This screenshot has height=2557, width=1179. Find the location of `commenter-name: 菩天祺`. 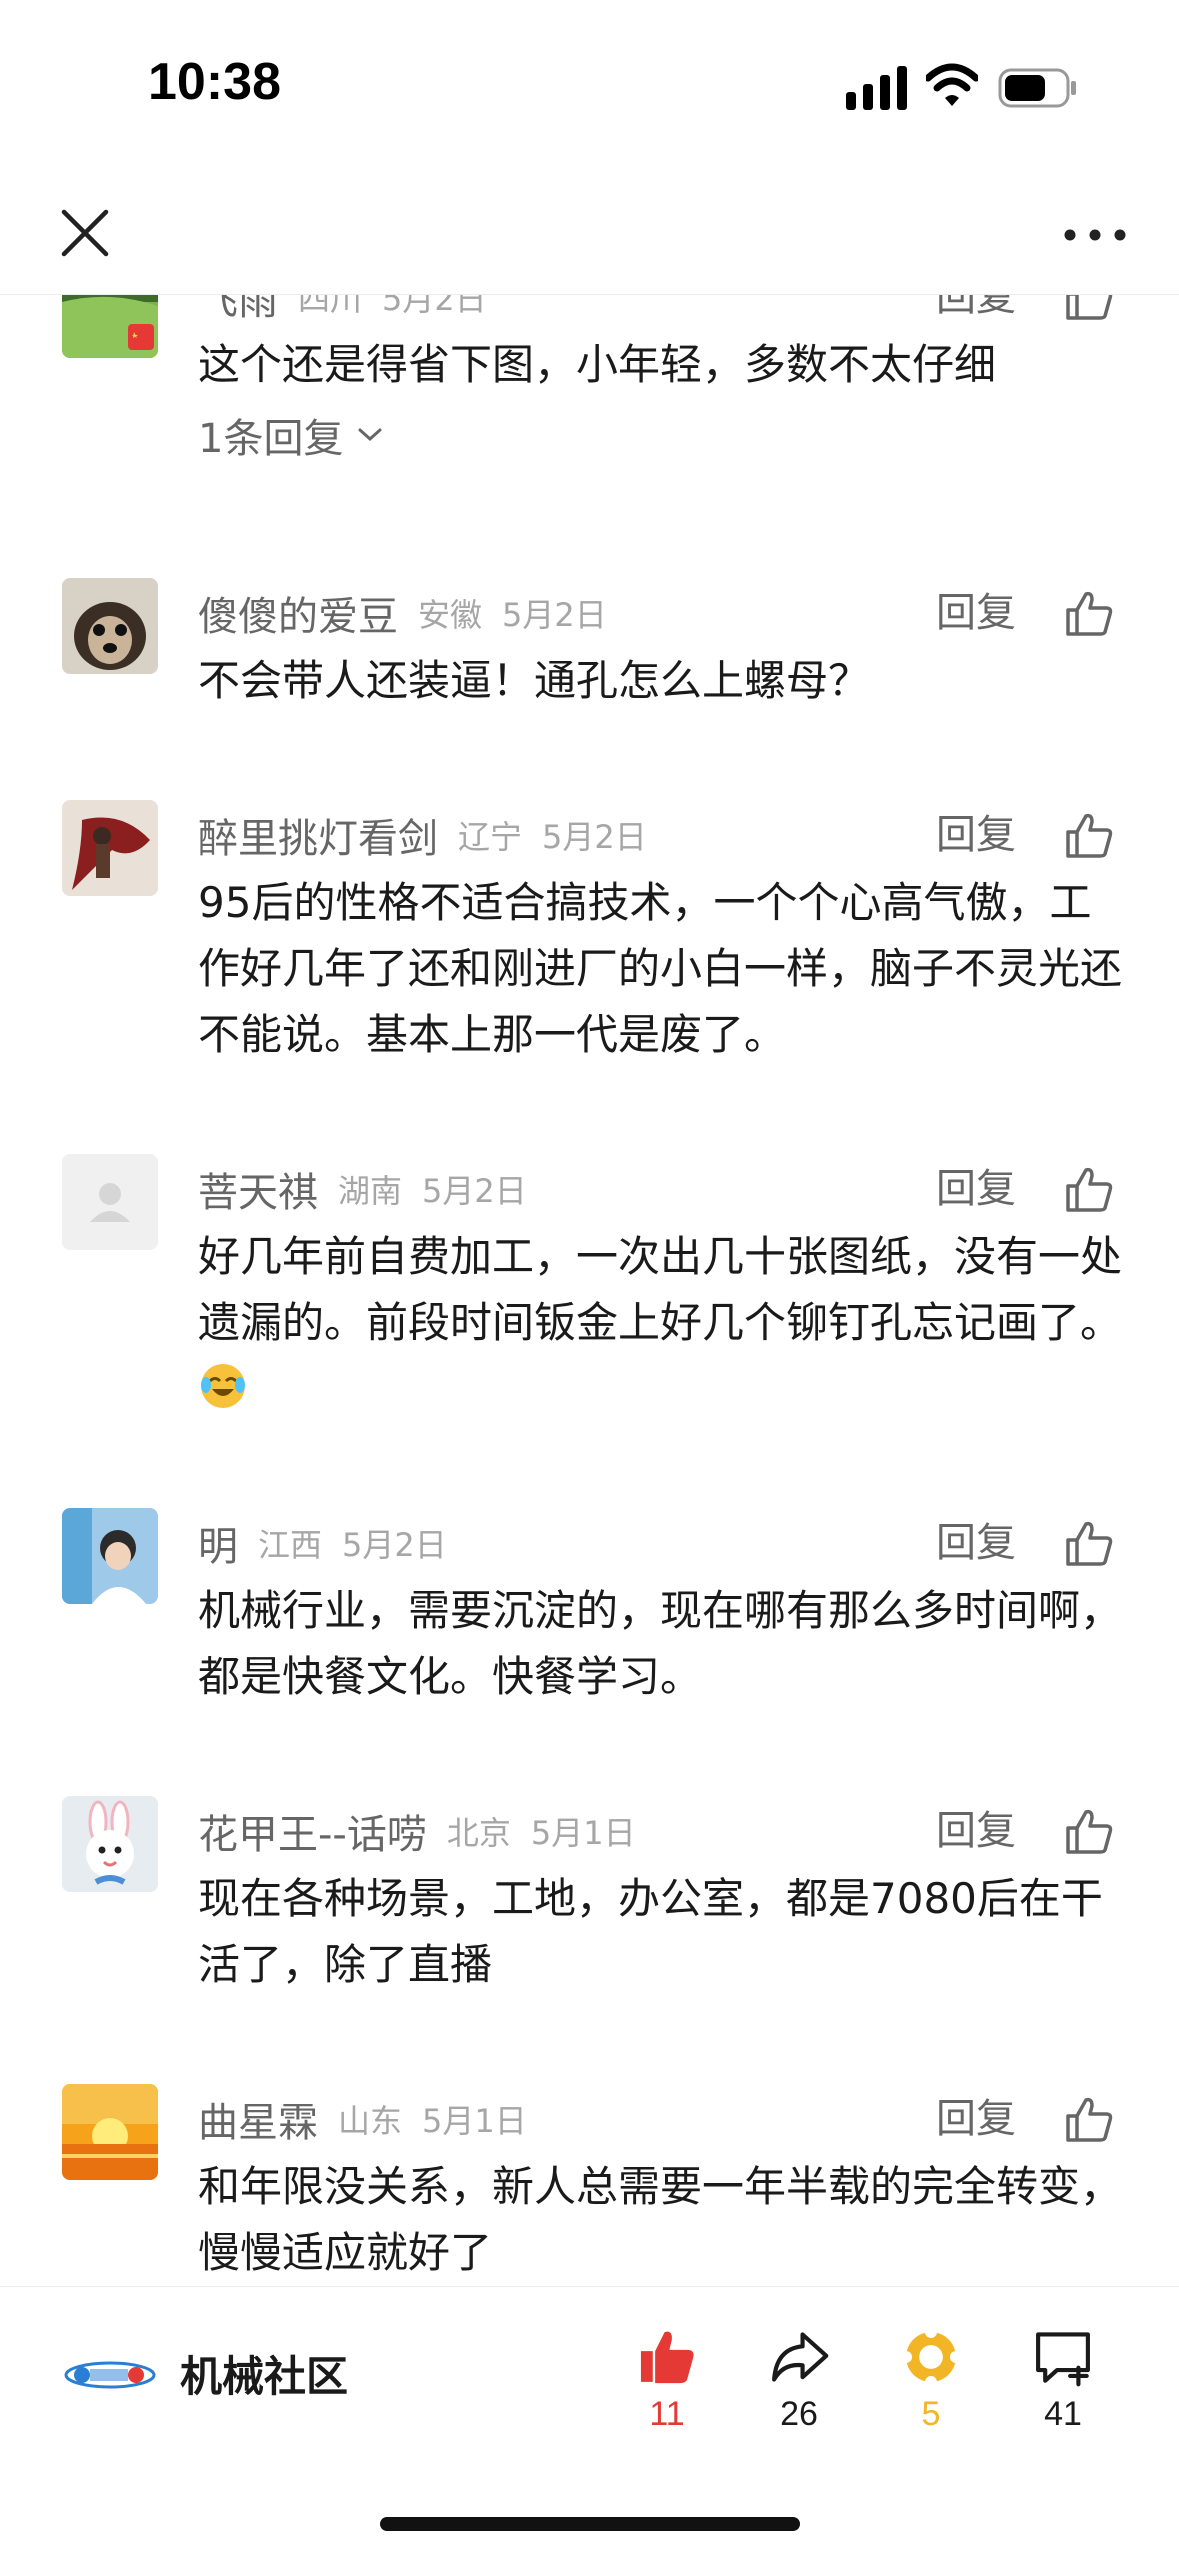

commenter-name: 菩天祺 is located at coordinates (258, 1189).